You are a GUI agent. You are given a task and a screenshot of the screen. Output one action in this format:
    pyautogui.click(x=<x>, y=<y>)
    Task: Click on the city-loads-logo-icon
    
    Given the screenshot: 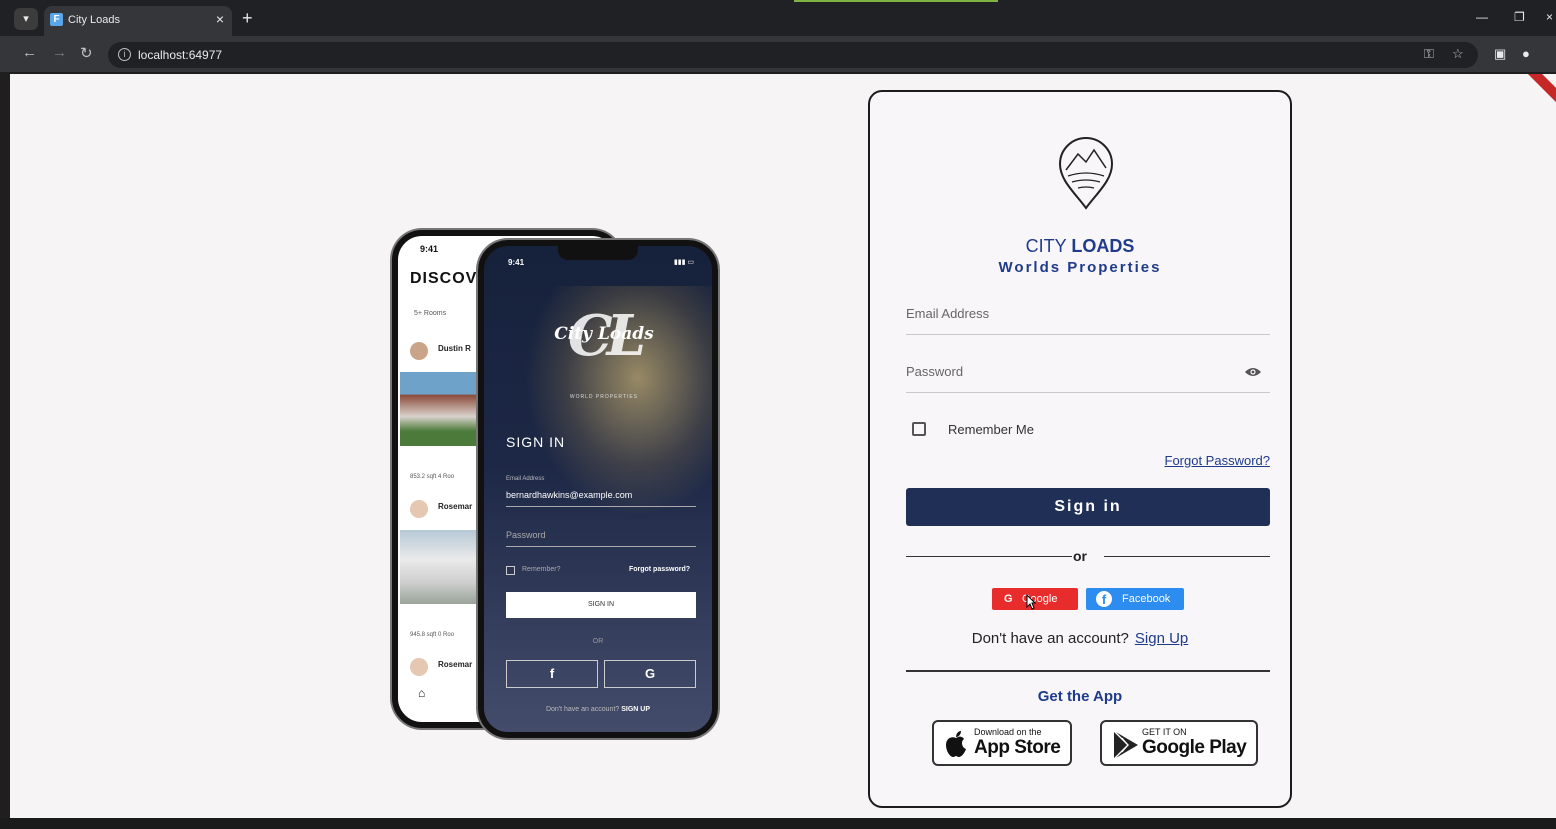 What is the action you would take?
    pyautogui.click(x=1086, y=173)
    